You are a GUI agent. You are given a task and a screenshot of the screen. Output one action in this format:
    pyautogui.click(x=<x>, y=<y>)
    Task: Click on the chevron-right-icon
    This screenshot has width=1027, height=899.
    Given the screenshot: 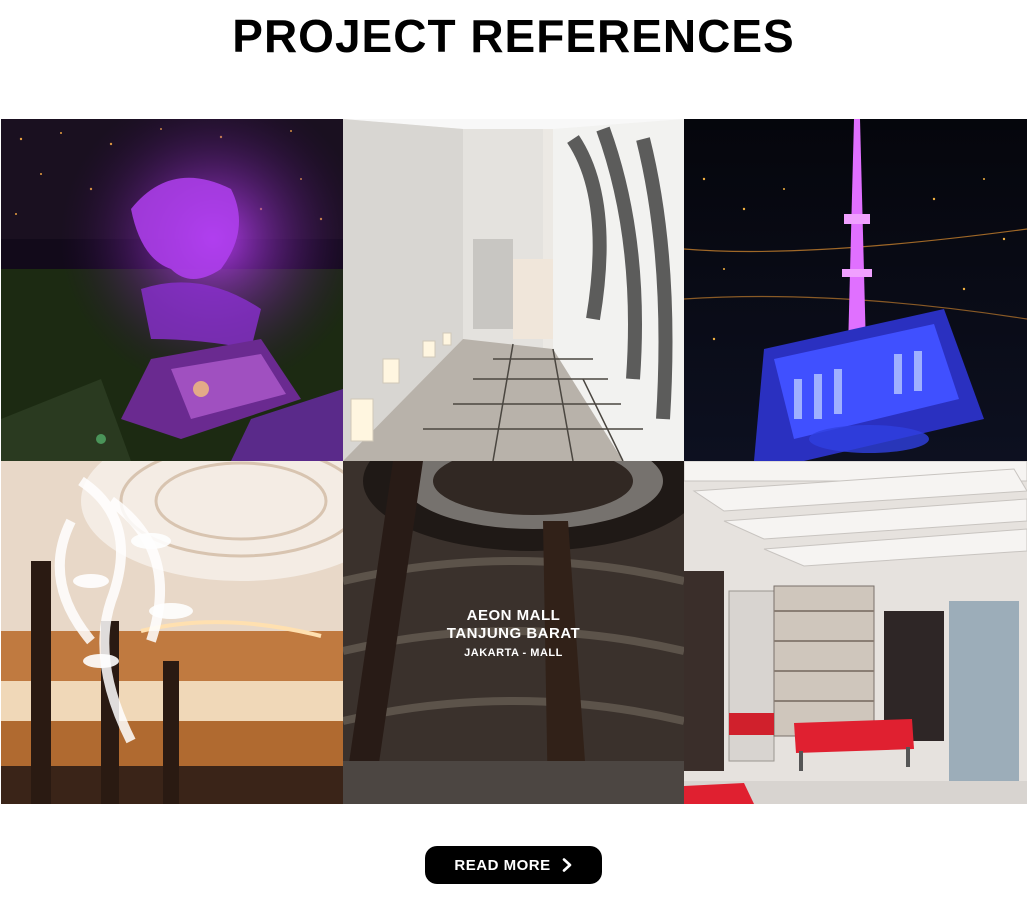 What is the action you would take?
    pyautogui.click(x=566, y=865)
    